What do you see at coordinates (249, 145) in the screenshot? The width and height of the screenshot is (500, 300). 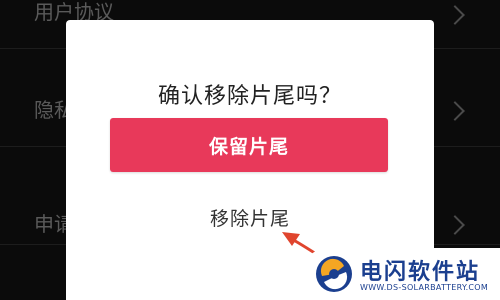 I see `keep-ending-button: 保留片尾` at bounding box center [249, 145].